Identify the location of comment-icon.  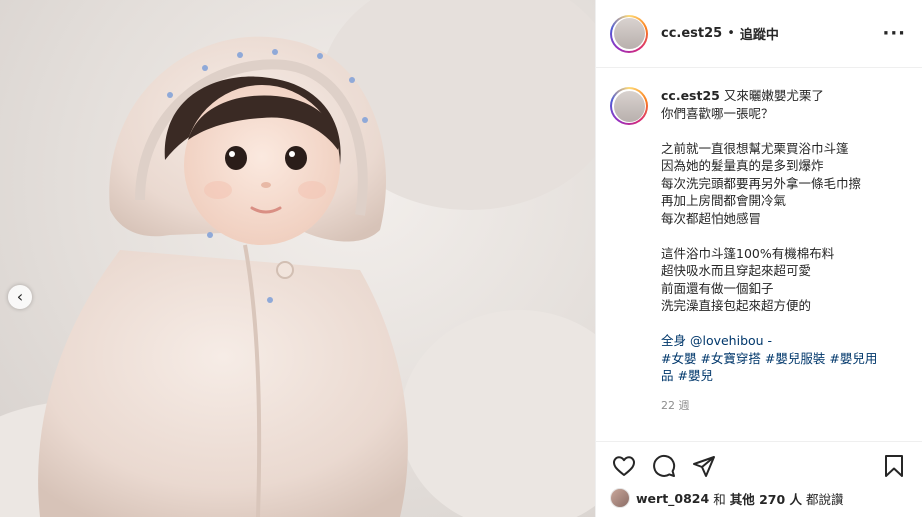
(664, 465).